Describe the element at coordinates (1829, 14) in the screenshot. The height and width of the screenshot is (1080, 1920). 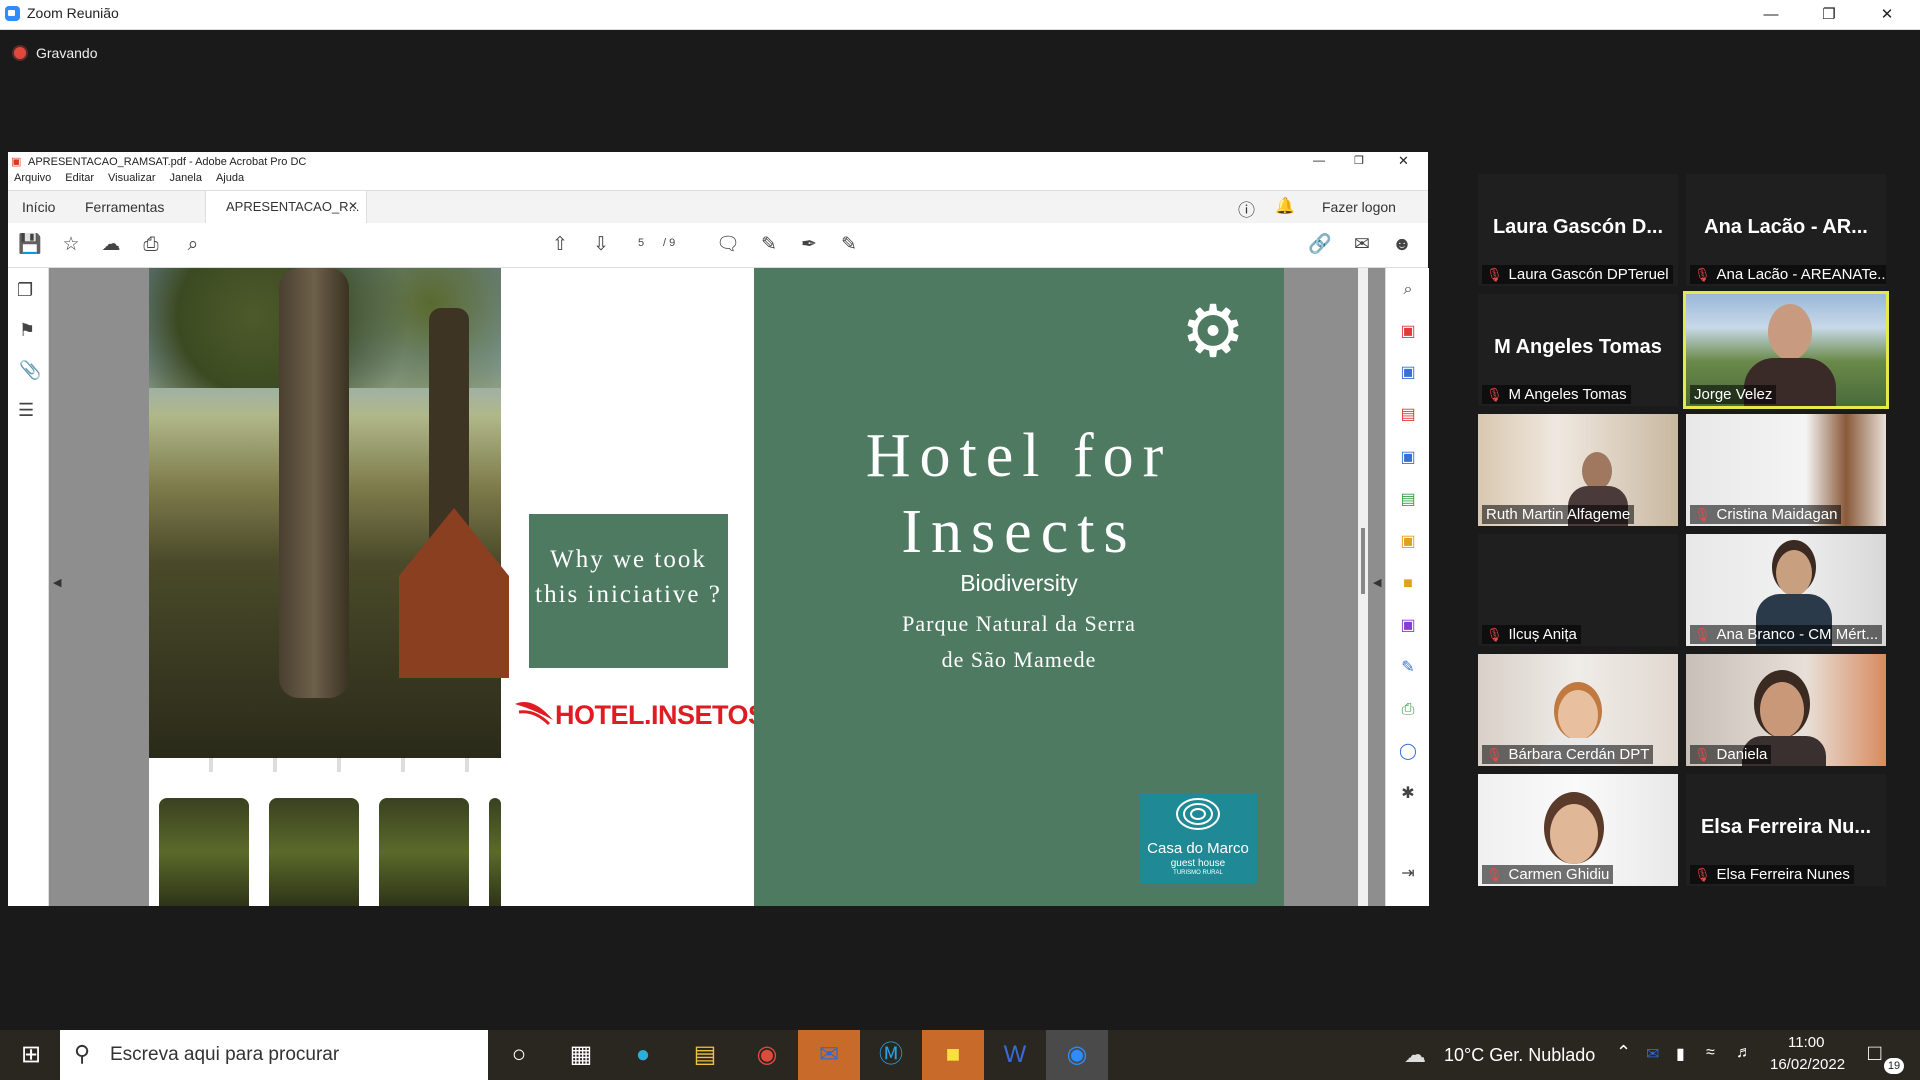
I see `restore-button: ❐` at that location.